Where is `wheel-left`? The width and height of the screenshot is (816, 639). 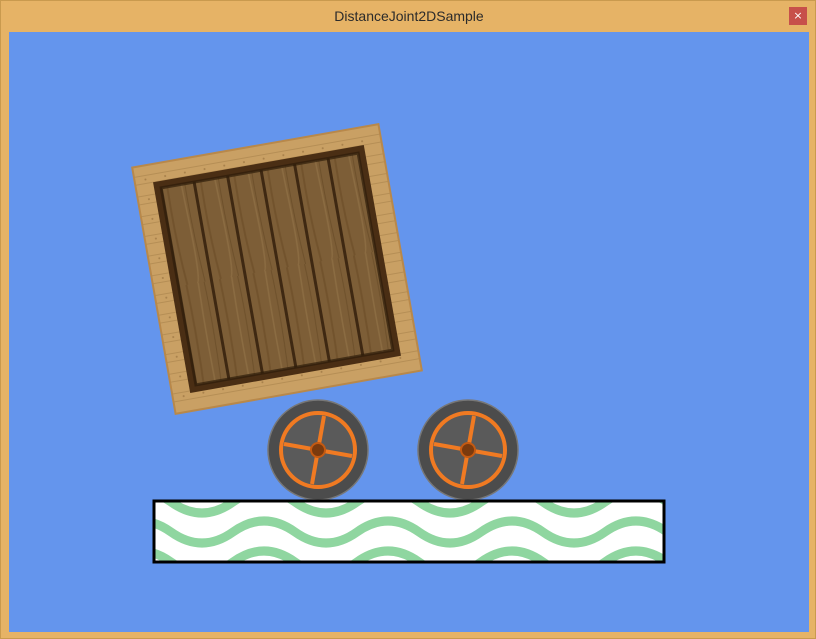 wheel-left is located at coordinates (318, 450).